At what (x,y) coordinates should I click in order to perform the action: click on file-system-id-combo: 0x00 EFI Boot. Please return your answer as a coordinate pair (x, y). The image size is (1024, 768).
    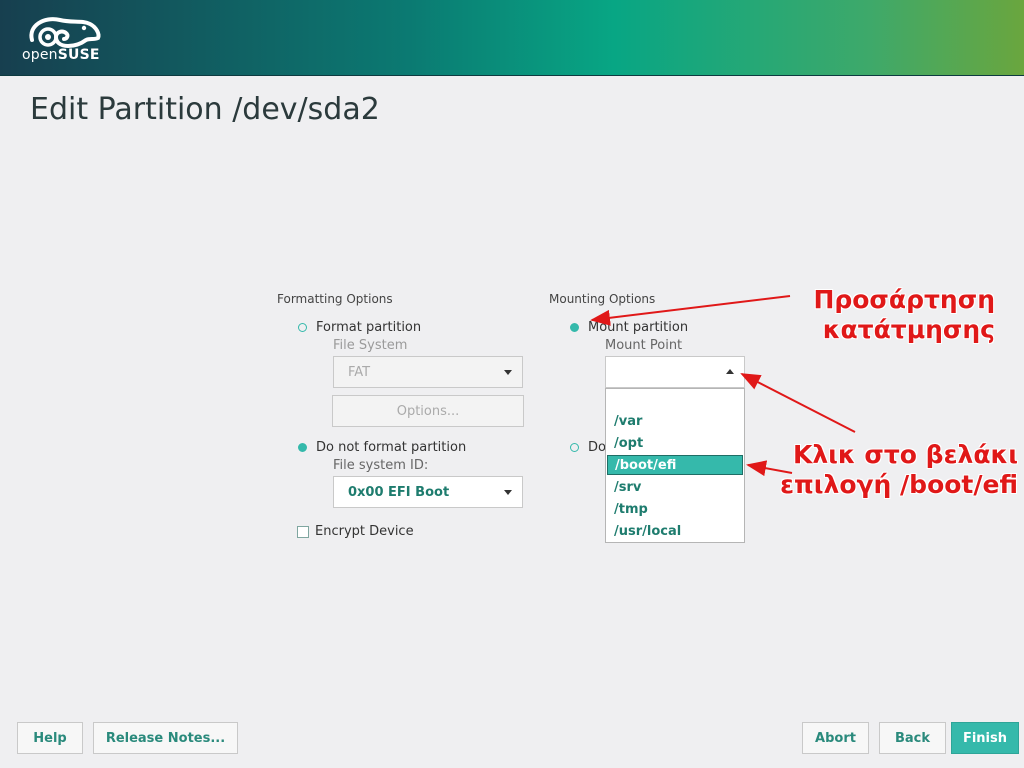
    Looking at the image, I should click on (428, 492).